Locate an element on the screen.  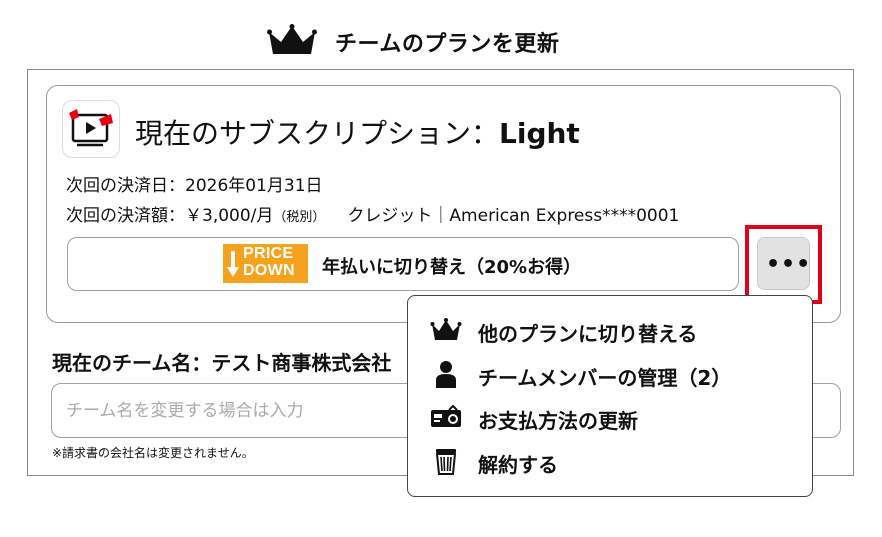
menu-item-manage-members: チームメンバーの管理（2） is located at coordinates (610, 374).